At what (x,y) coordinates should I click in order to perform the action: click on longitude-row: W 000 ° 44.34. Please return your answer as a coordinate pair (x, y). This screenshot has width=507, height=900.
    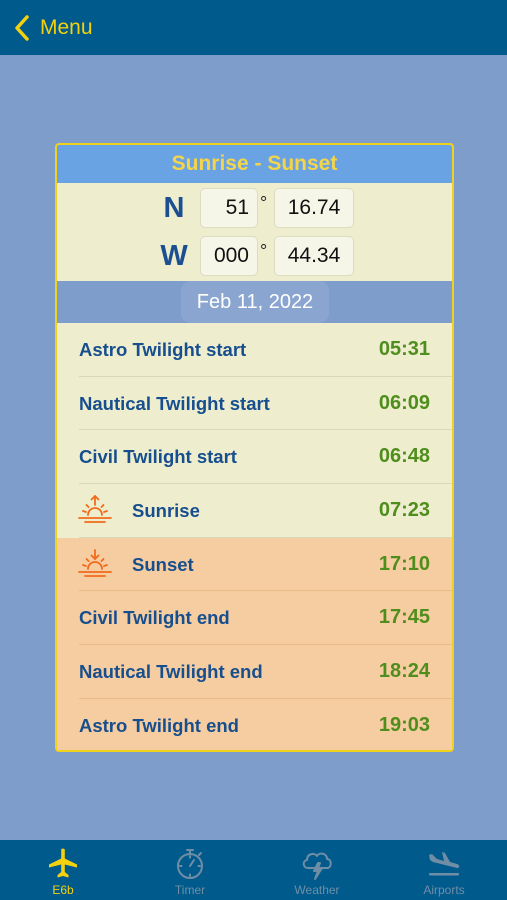
    Looking at the image, I should click on (254, 256).